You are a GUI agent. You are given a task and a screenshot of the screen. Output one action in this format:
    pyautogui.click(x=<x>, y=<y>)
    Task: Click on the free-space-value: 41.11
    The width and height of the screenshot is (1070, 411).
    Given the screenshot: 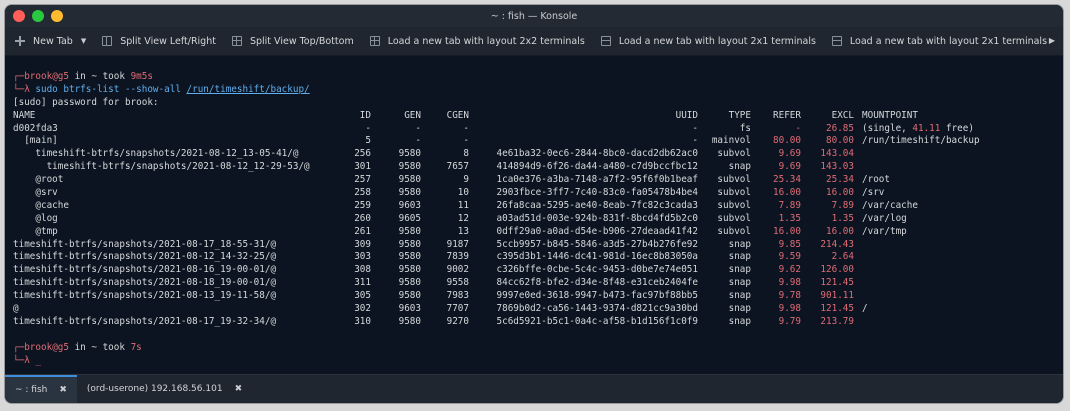 What is the action you would take?
    pyautogui.click(x=926, y=128)
    